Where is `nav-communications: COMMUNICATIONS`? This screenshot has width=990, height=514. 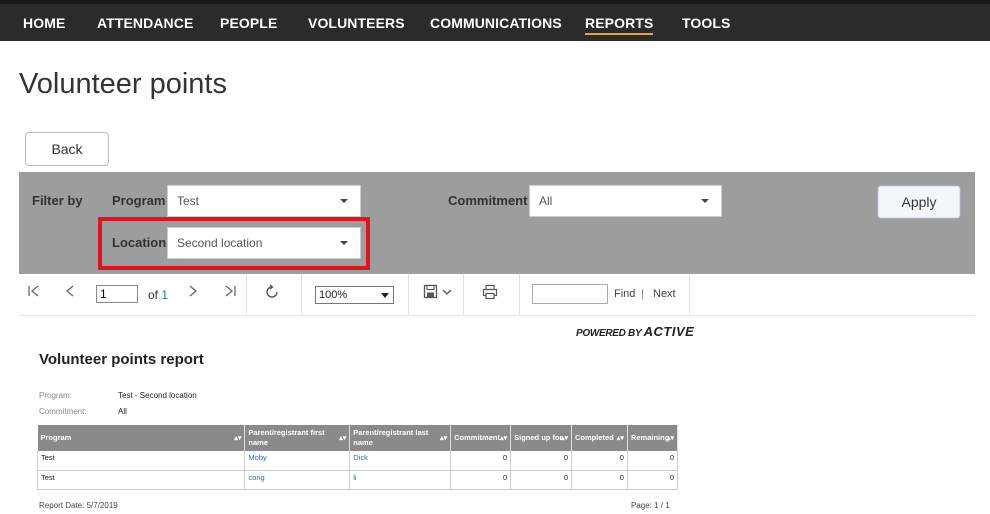
nav-communications: COMMUNICATIONS is located at coordinates (496, 23).